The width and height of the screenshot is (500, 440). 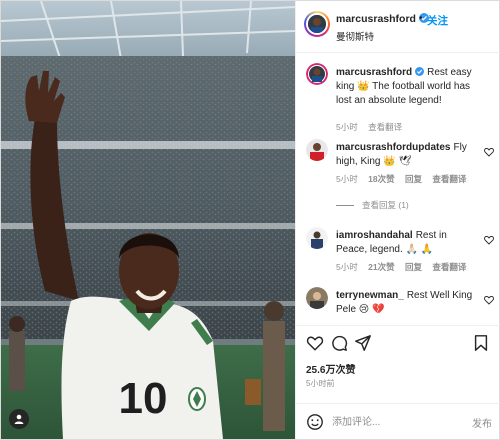 What do you see at coordinates (381, 267) in the screenshot?
I see `comment-likes: 21次赞` at bounding box center [381, 267].